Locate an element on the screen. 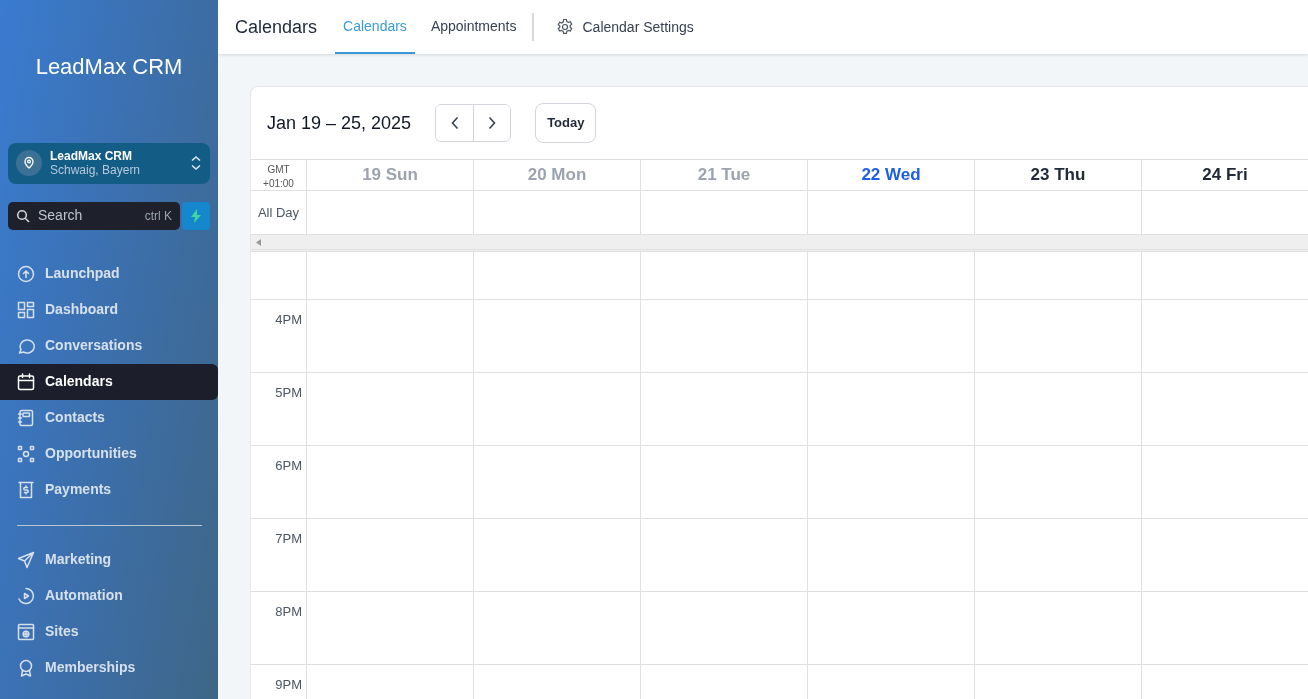  sidebar-item: Automation is located at coordinates (109, 595).